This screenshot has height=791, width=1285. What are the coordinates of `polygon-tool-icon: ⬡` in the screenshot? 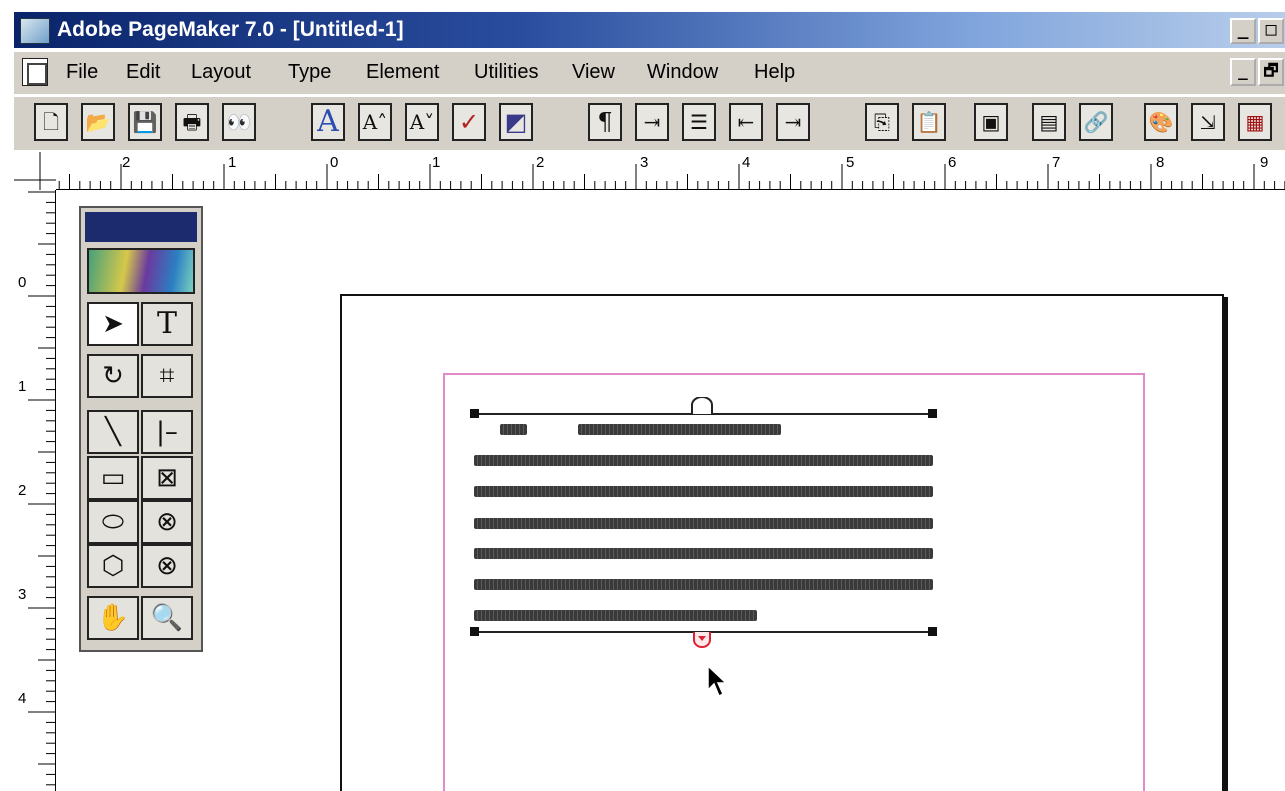 It's located at (113, 566).